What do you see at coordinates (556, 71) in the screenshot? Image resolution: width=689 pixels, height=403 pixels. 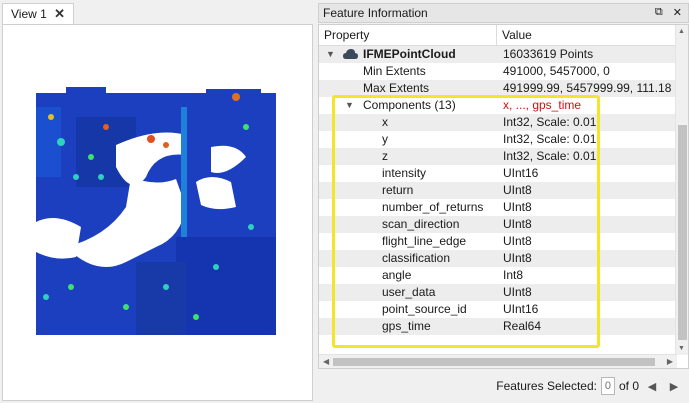 I see `row-value: 491000, 5457000, 0` at bounding box center [556, 71].